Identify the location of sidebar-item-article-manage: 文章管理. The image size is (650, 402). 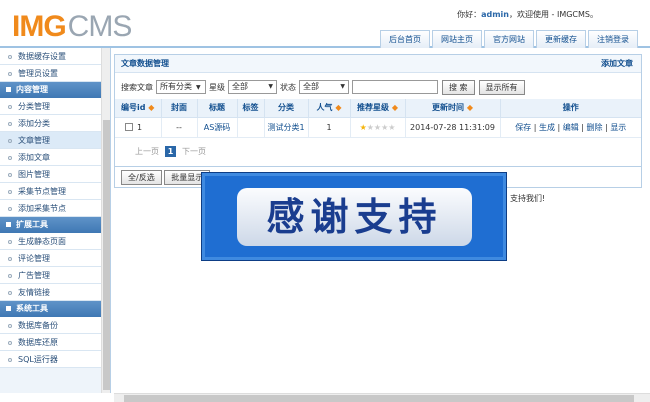
(50, 140).